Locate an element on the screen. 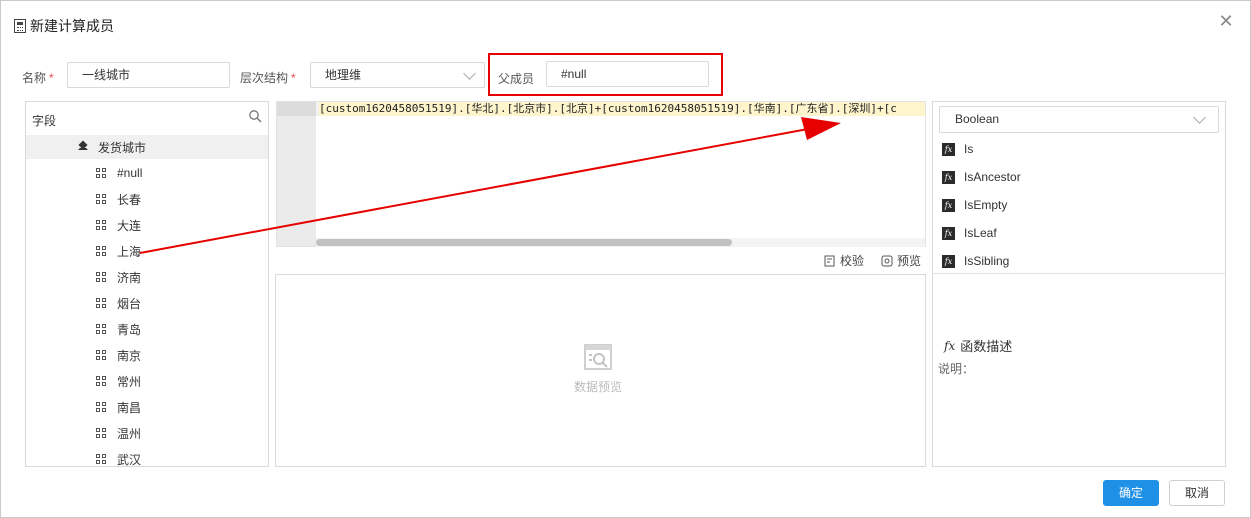 This screenshot has height=518, width=1251. ok-button: 确定 is located at coordinates (1131, 493).